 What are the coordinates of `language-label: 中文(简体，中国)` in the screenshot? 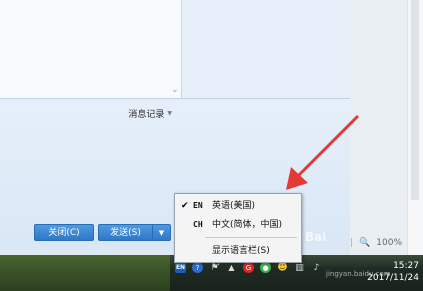 It's located at (247, 225).